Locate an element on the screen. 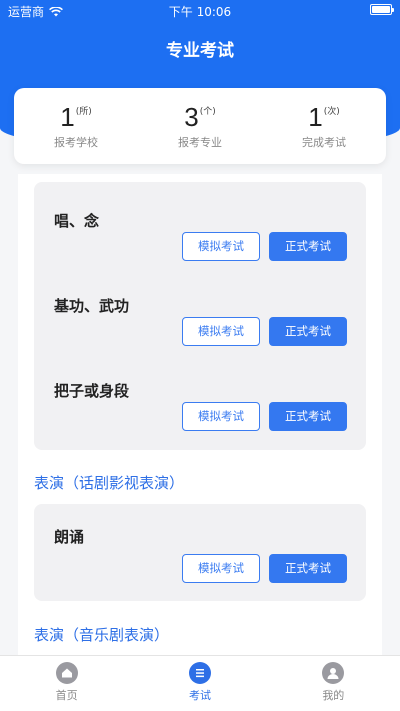 This screenshot has width=400, height=711. tab-home: 首页 is located at coordinates (66, 683).